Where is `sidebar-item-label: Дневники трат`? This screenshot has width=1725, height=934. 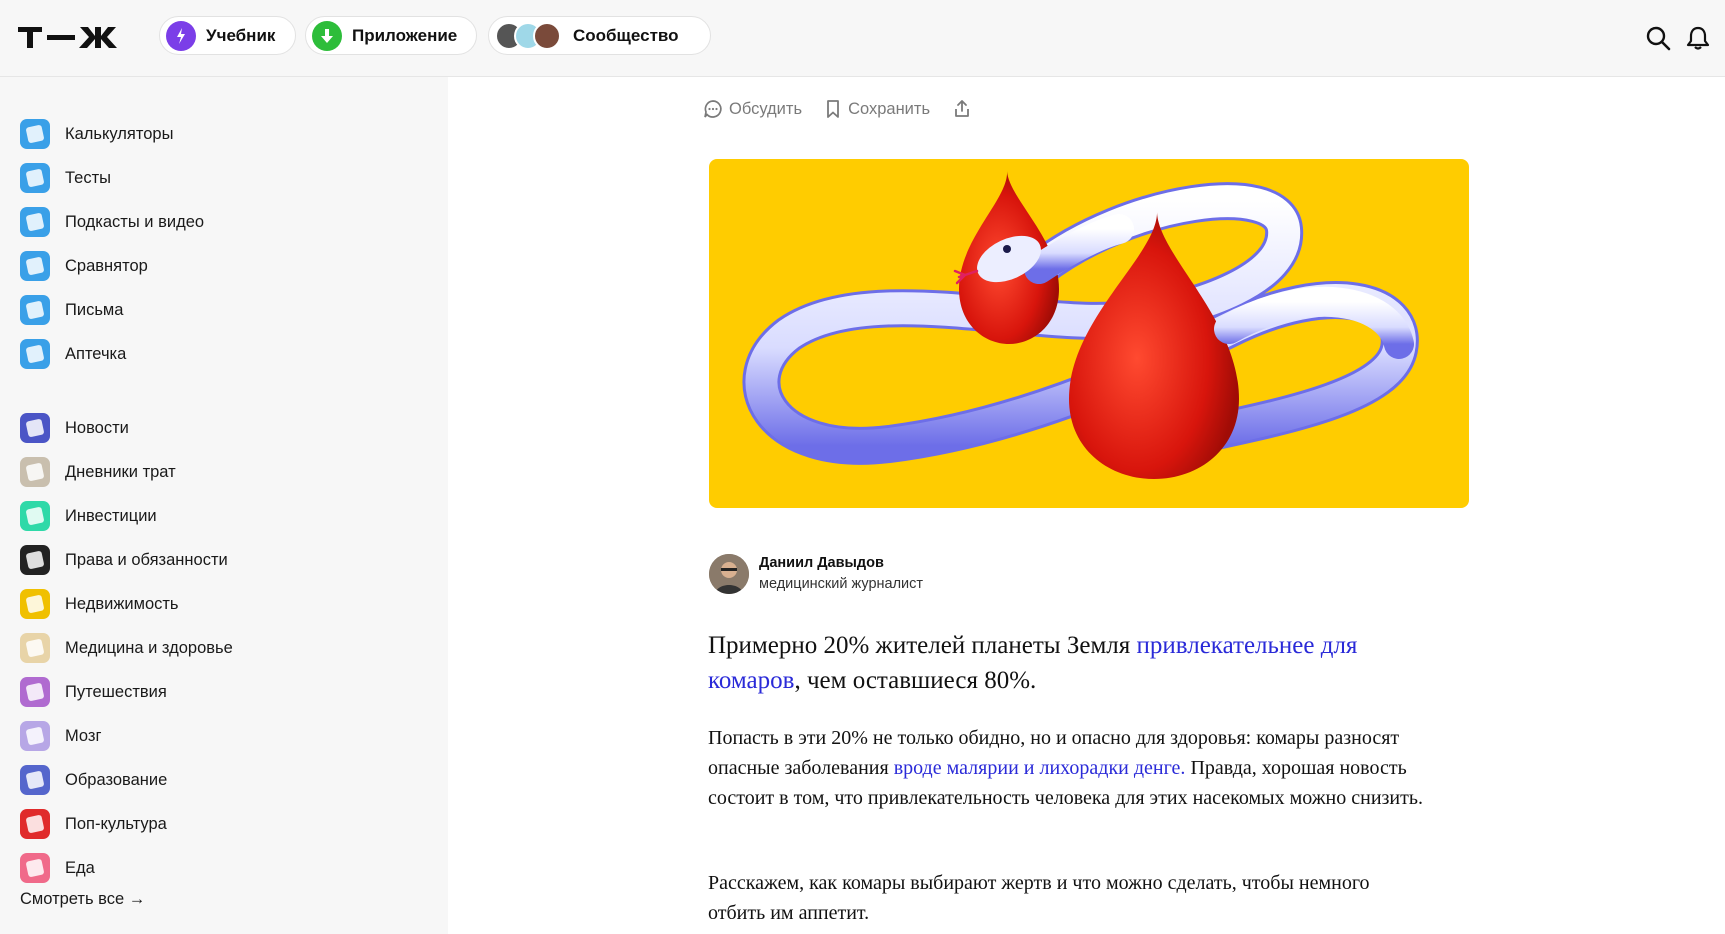 sidebar-item-label: Дневники трат is located at coordinates (120, 471).